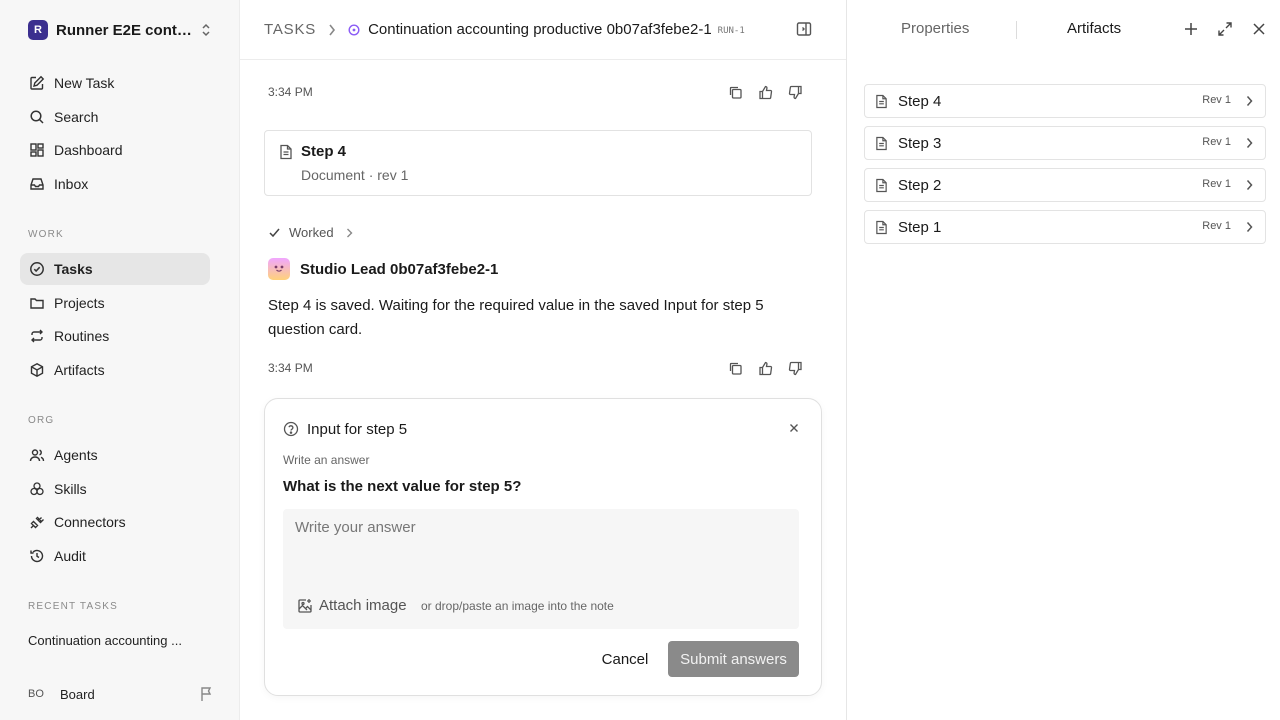  What do you see at coordinates (1065, 143) in the screenshot?
I see `artifact-item: Step 3 Rev 1` at bounding box center [1065, 143].